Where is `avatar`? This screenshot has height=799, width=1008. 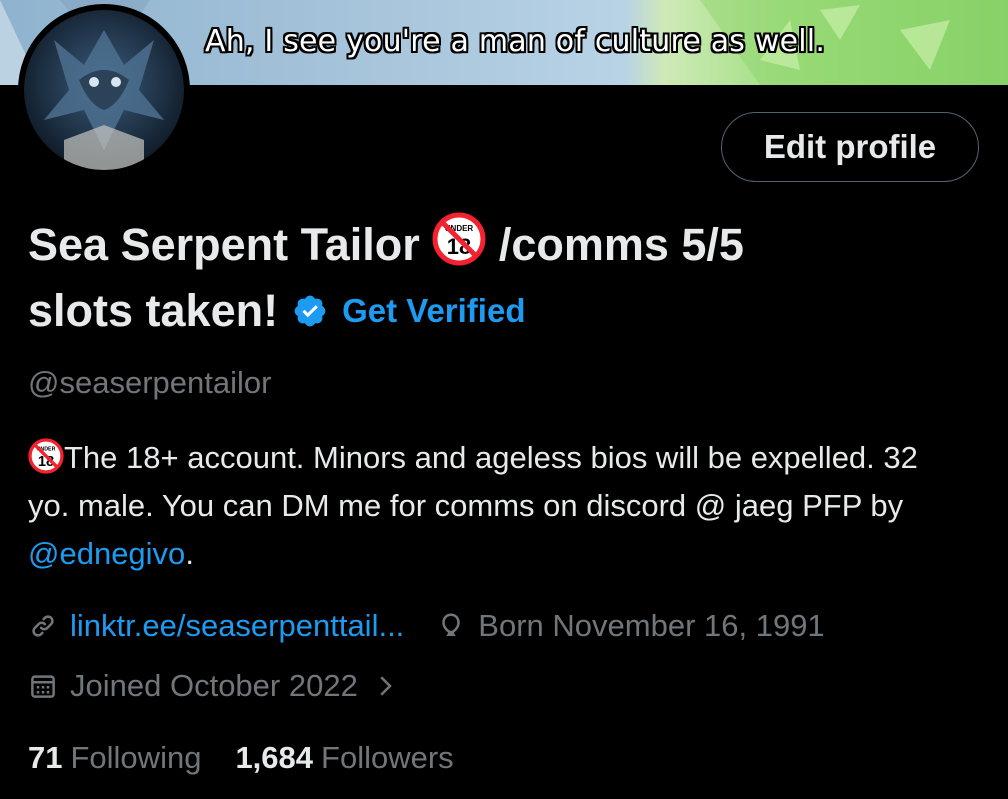 avatar is located at coordinates (104, 90).